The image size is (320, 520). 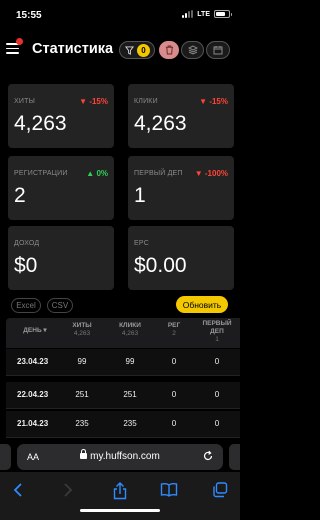 I want to click on card-value: $0.00, so click(x=160, y=265).